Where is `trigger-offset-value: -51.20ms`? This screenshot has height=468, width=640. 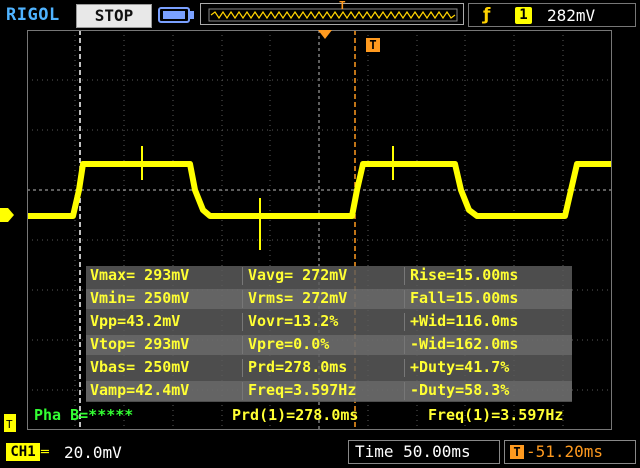 trigger-offset-value: -51.20ms is located at coordinates (565, 451).